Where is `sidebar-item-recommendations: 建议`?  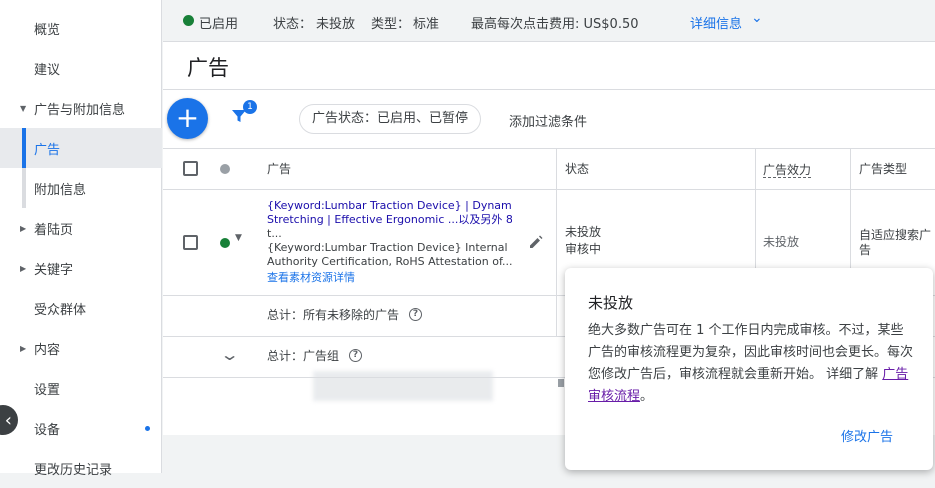 sidebar-item-recommendations: 建议 is located at coordinates (81, 68).